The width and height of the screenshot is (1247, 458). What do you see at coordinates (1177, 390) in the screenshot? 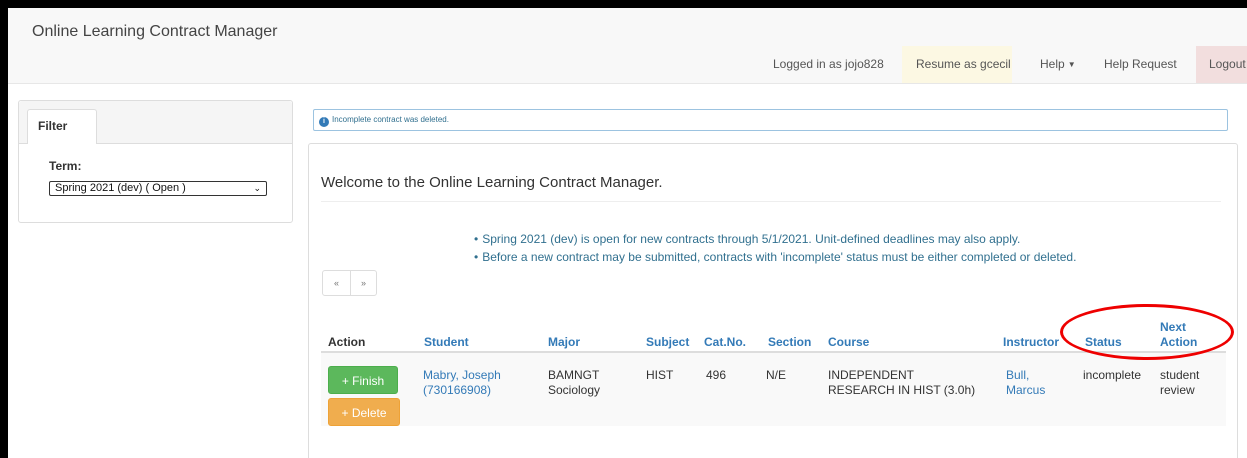
I see `next-action-line2: review` at bounding box center [1177, 390].